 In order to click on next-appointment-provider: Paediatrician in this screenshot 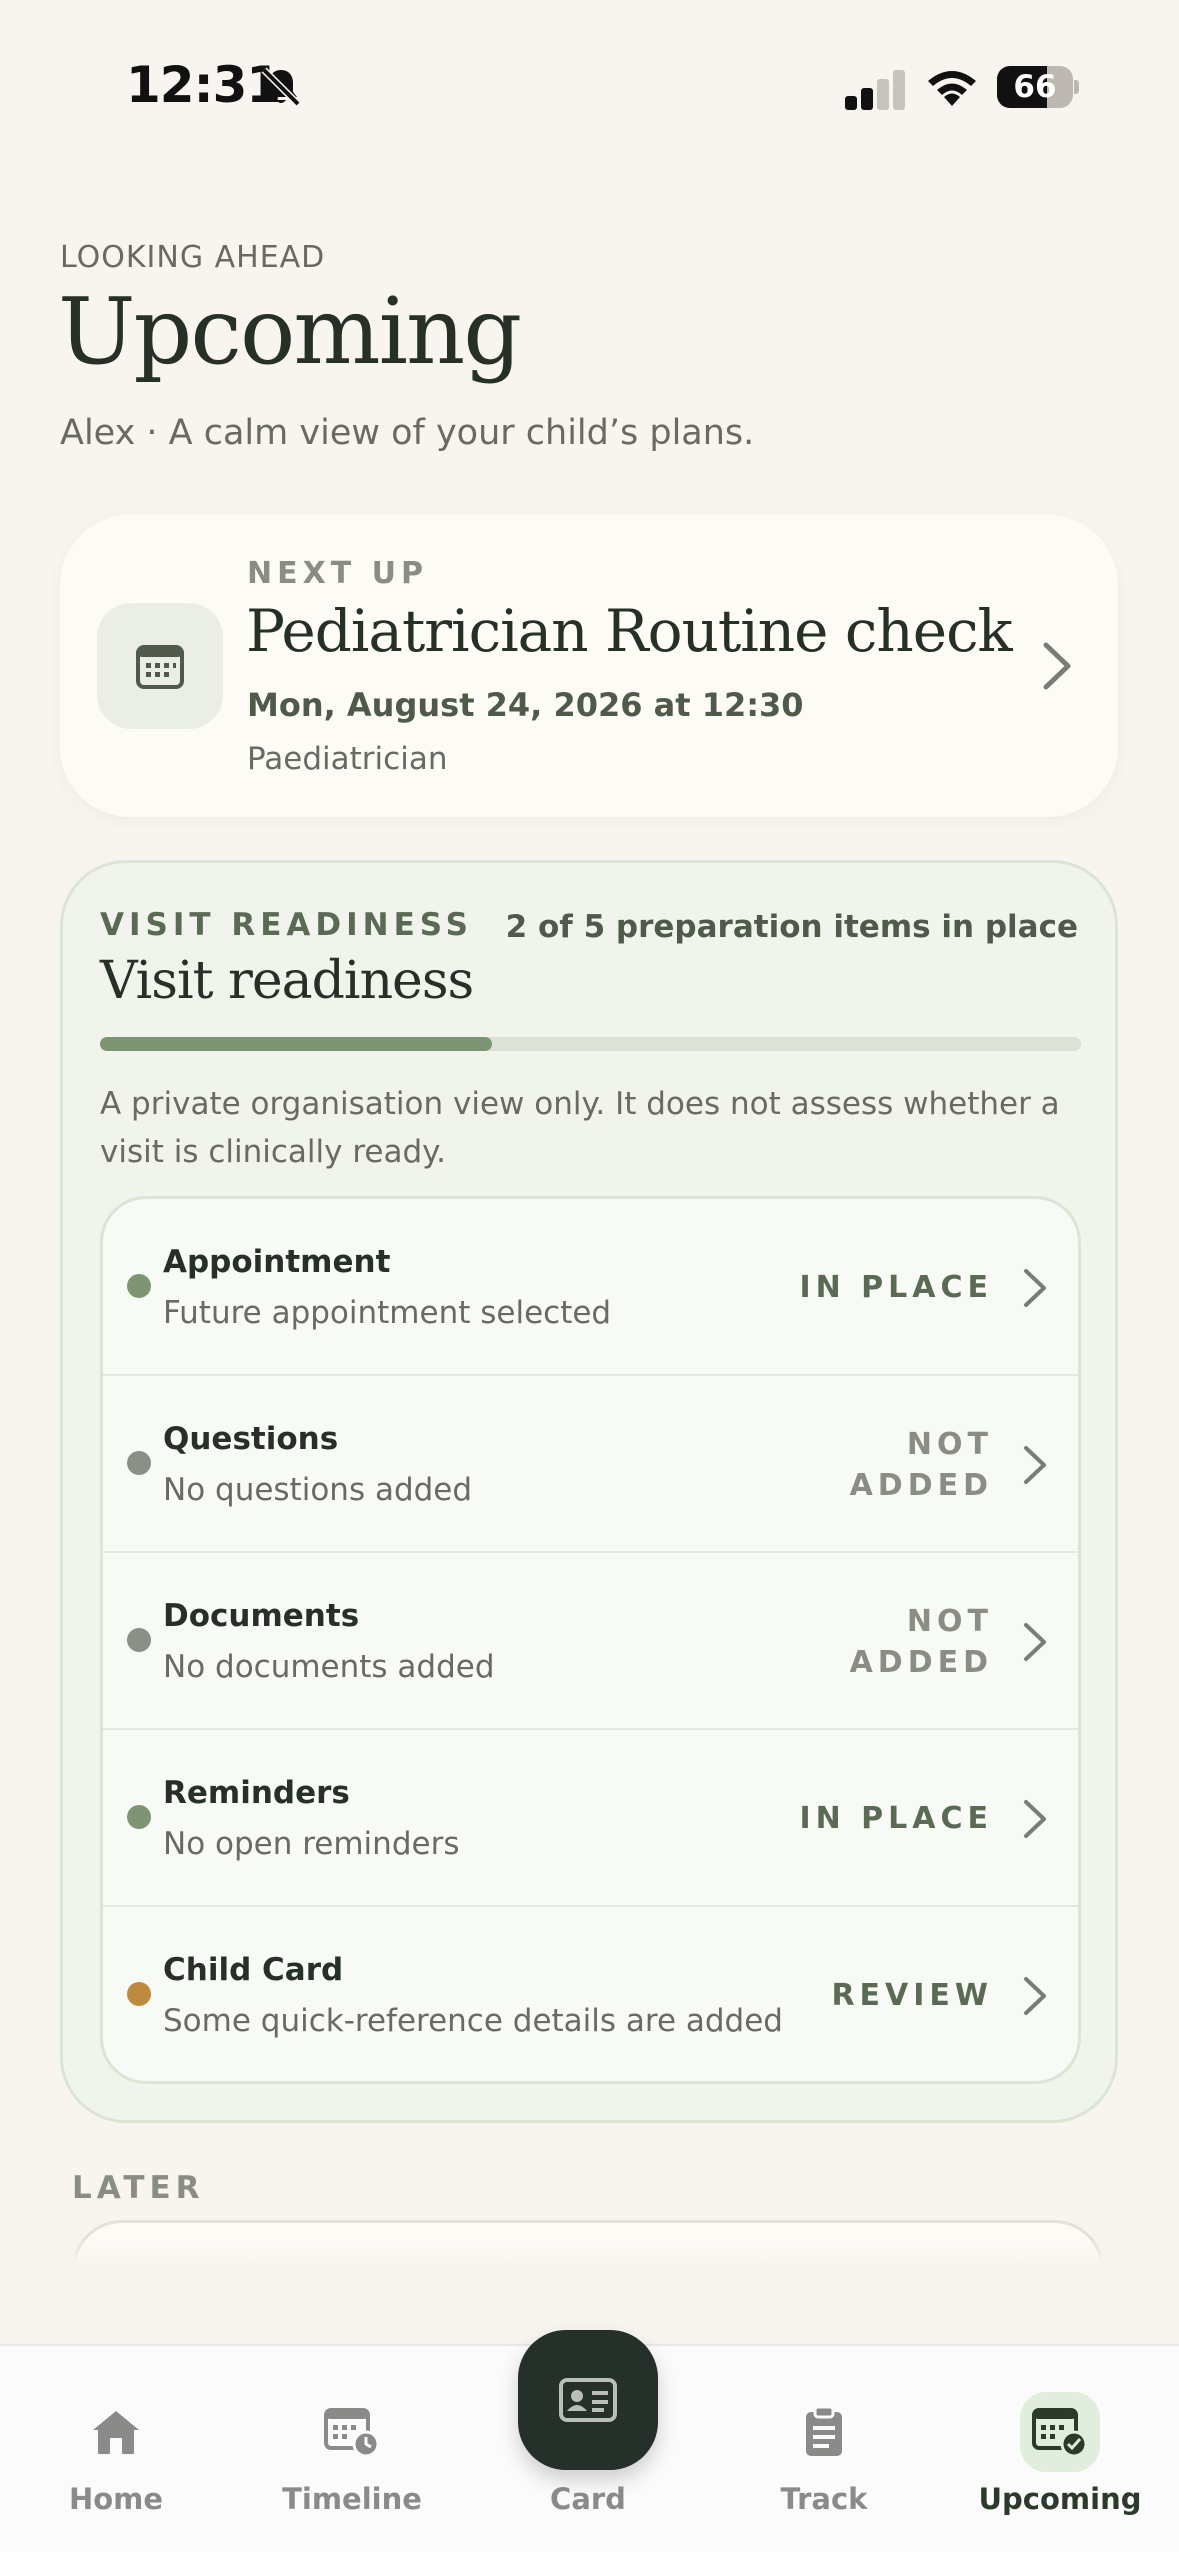, I will do `click(347, 759)`.